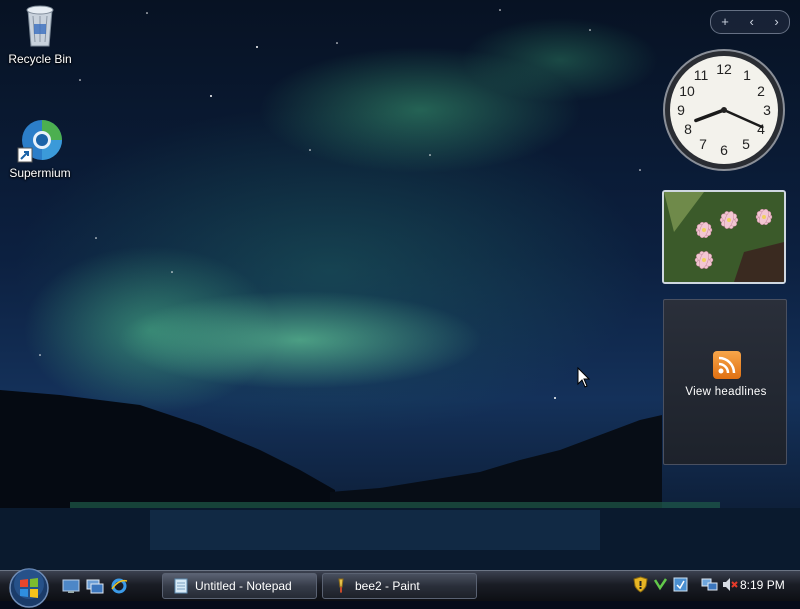 This screenshot has height=609, width=800. What do you see at coordinates (761, 129) in the screenshot?
I see `clock-number-4: 4` at bounding box center [761, 129].